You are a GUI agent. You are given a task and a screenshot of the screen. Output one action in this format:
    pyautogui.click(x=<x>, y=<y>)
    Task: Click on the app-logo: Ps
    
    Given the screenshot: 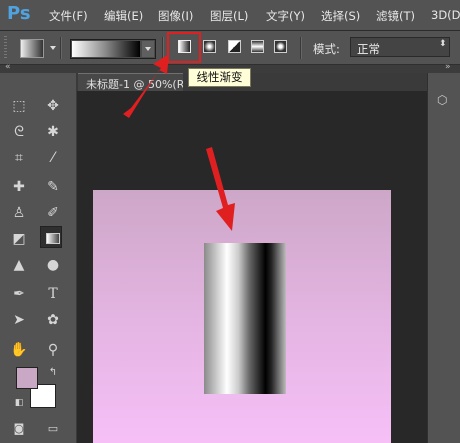 What is the action you would take?
    pyautogui.click(x=19, y=13)
    